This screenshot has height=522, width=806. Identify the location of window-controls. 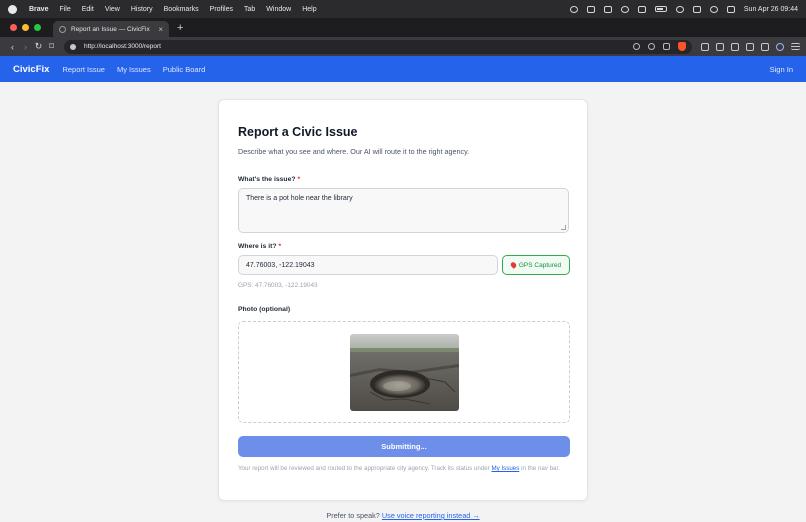
(25, 27).